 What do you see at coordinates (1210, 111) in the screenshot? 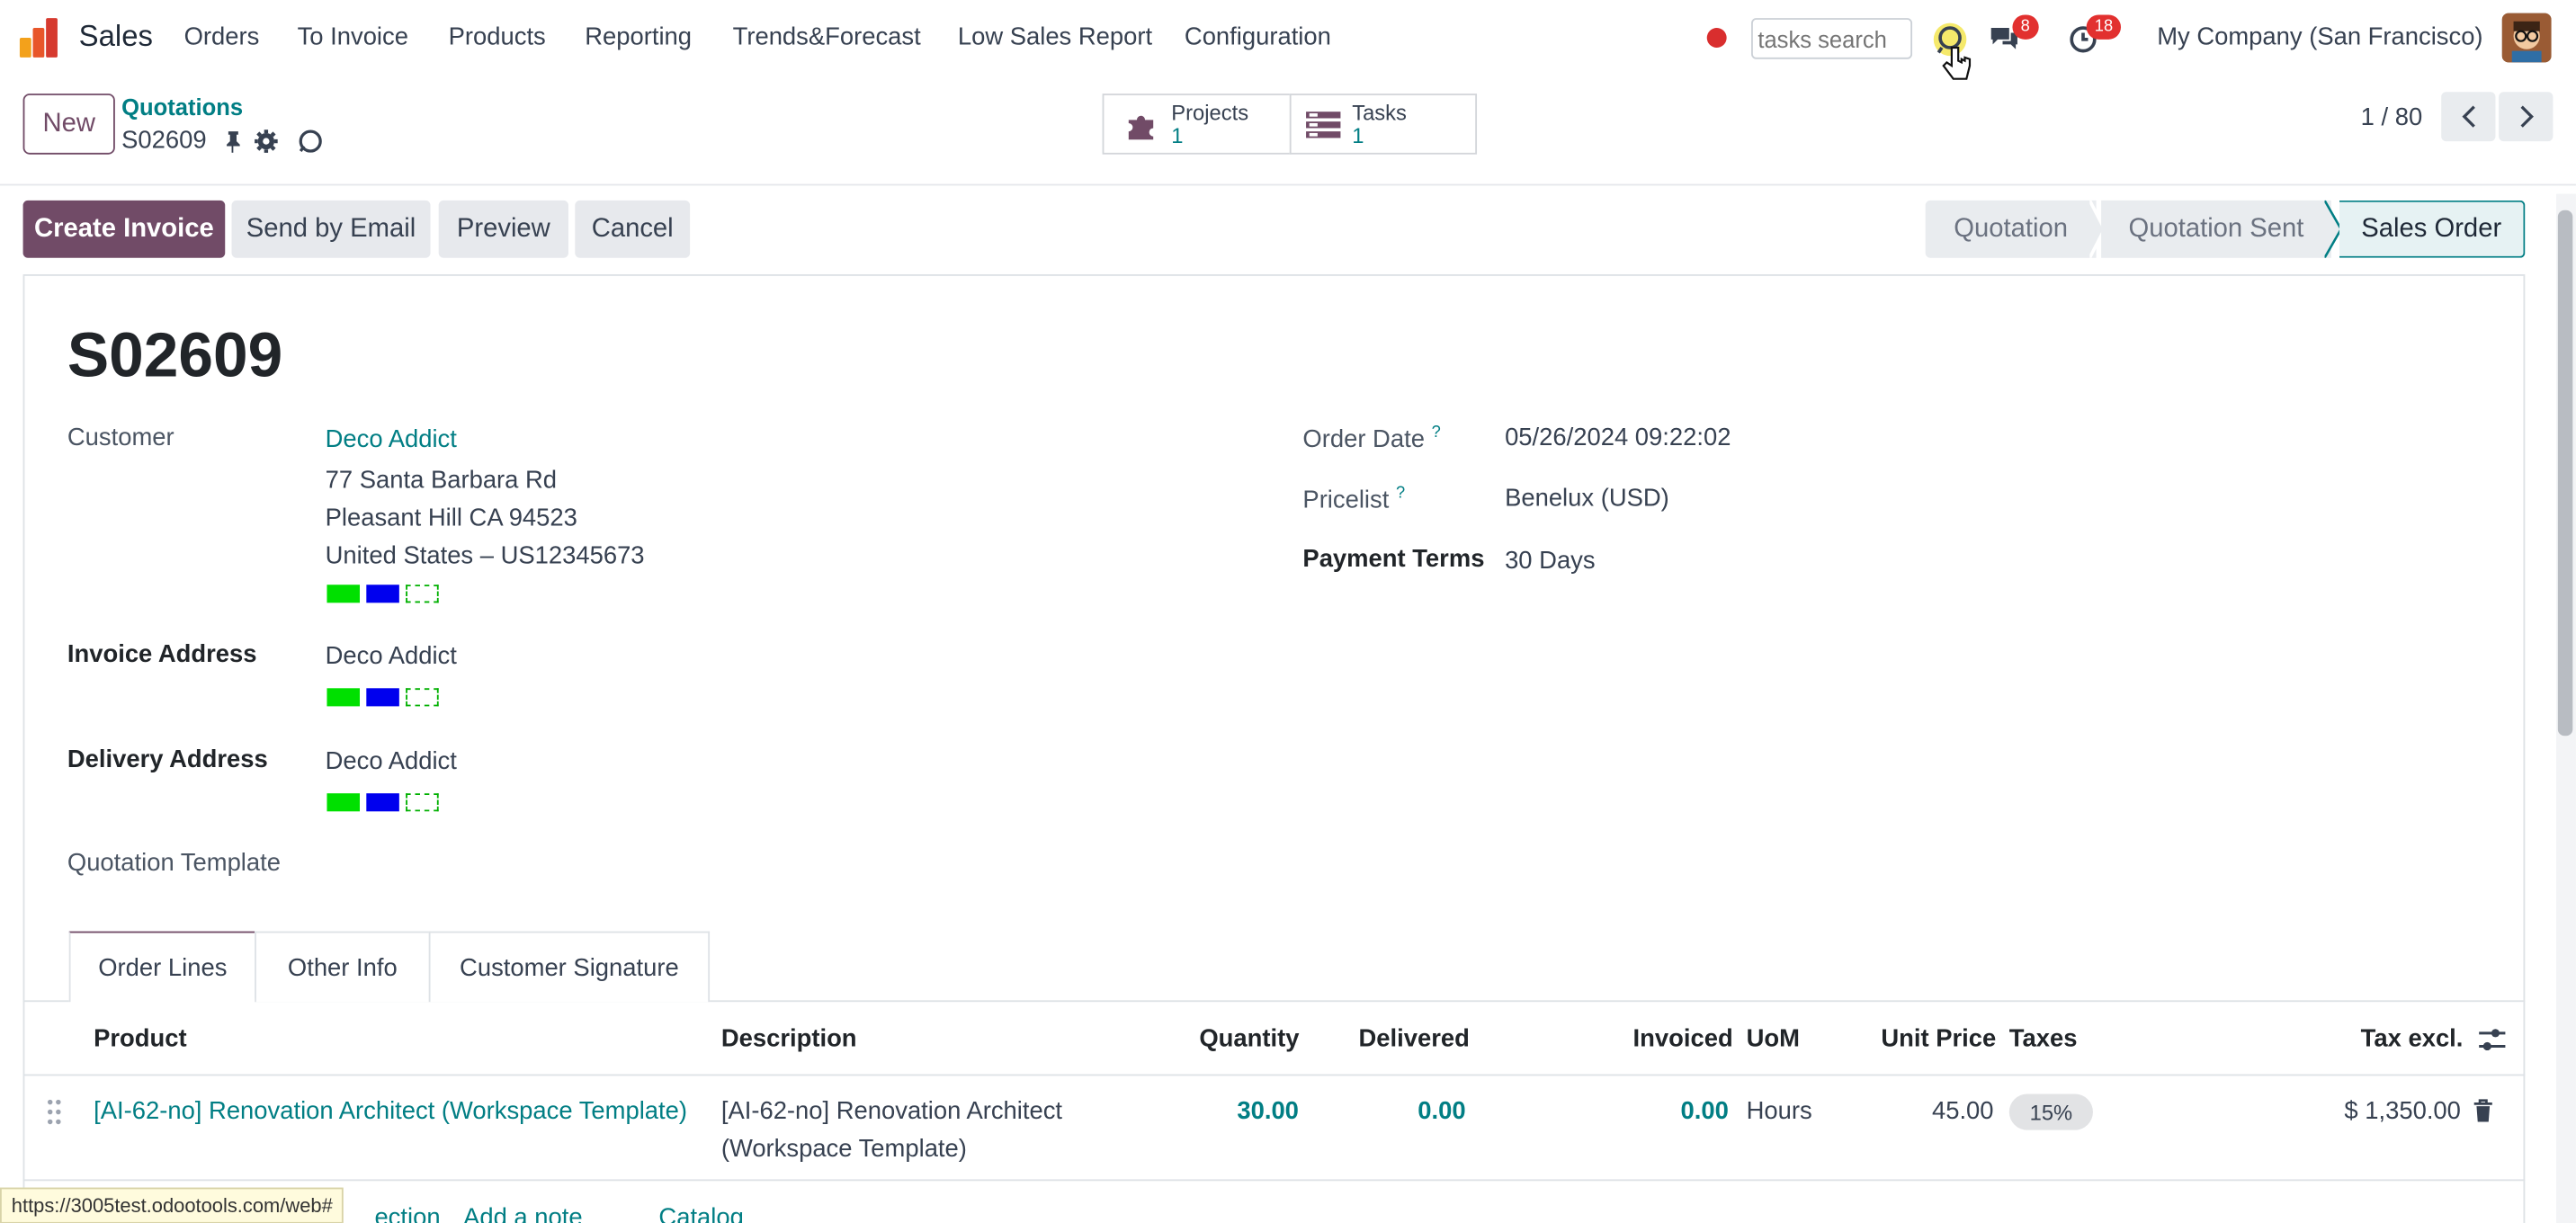
I see `projects-label: Projects` at bounding box center [1210, 111].